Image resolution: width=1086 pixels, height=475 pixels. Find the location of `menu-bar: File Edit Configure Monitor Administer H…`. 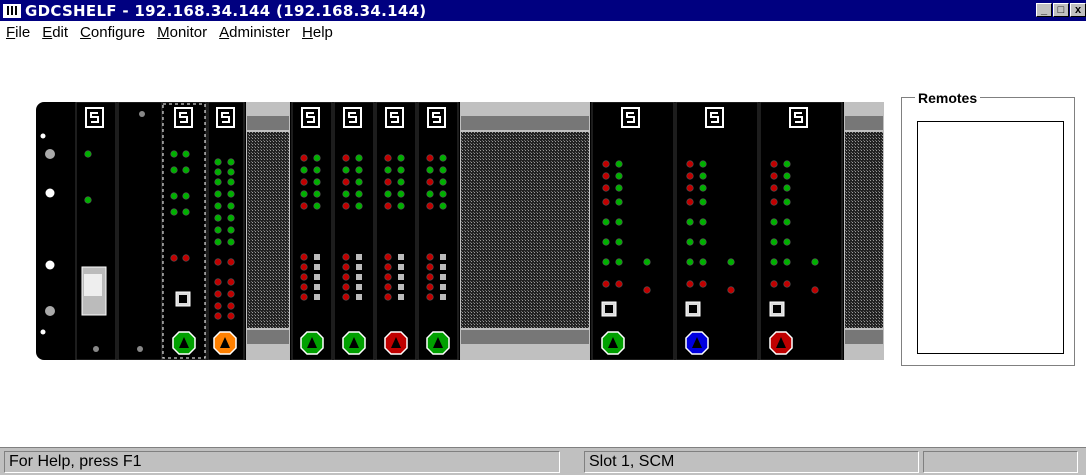

menu-bar: File Edit Configure Monitor Administer H… is located at coordinates (543, 41).